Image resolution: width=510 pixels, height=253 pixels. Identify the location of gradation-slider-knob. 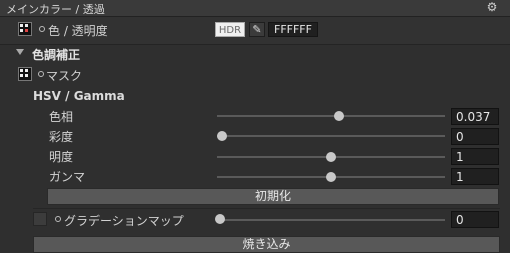
(220, 219).